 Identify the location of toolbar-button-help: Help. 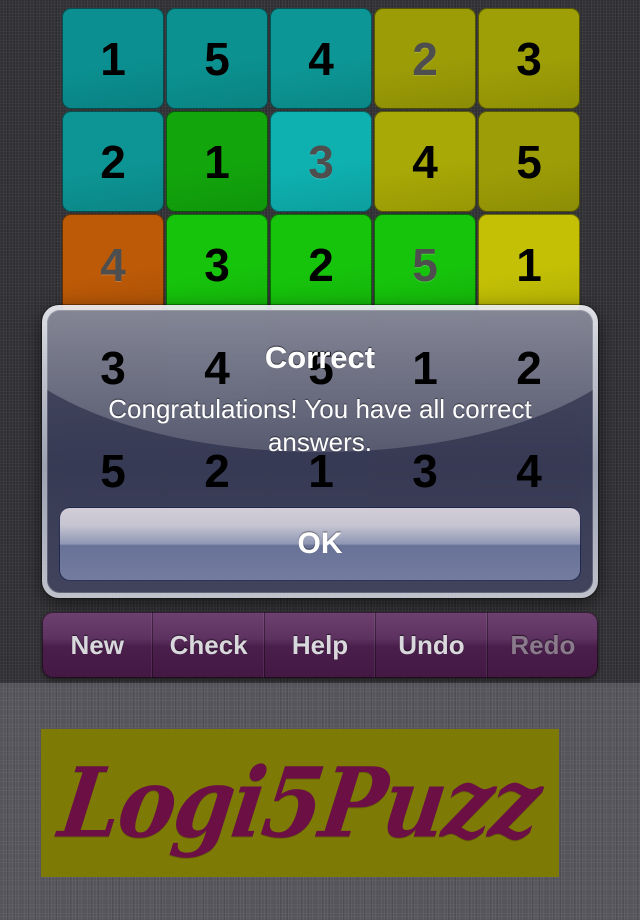
(321, 645).